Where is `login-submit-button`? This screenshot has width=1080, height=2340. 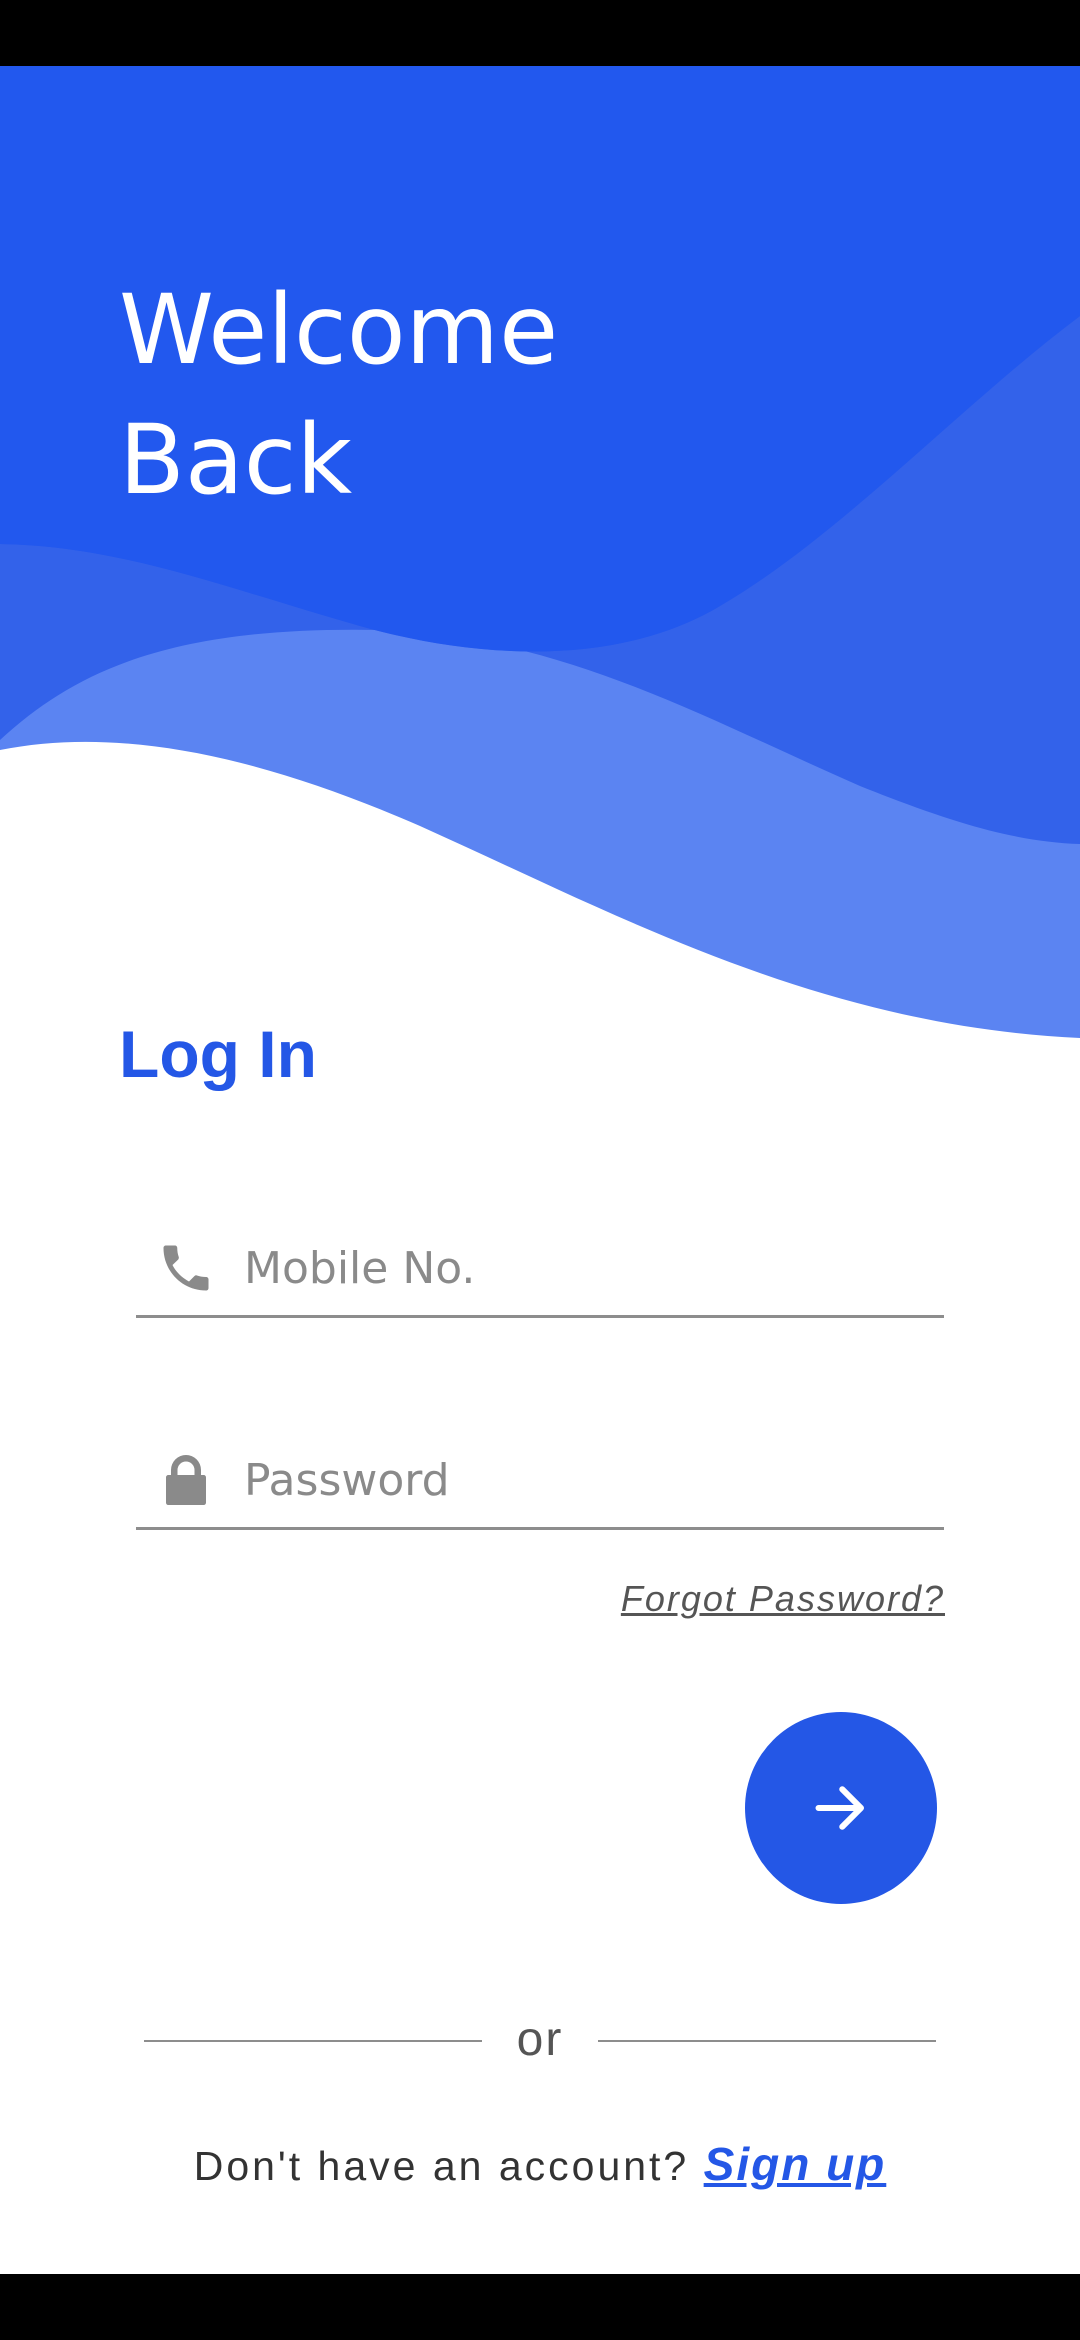 login-submit-button is located at coordinates (841, 1808).